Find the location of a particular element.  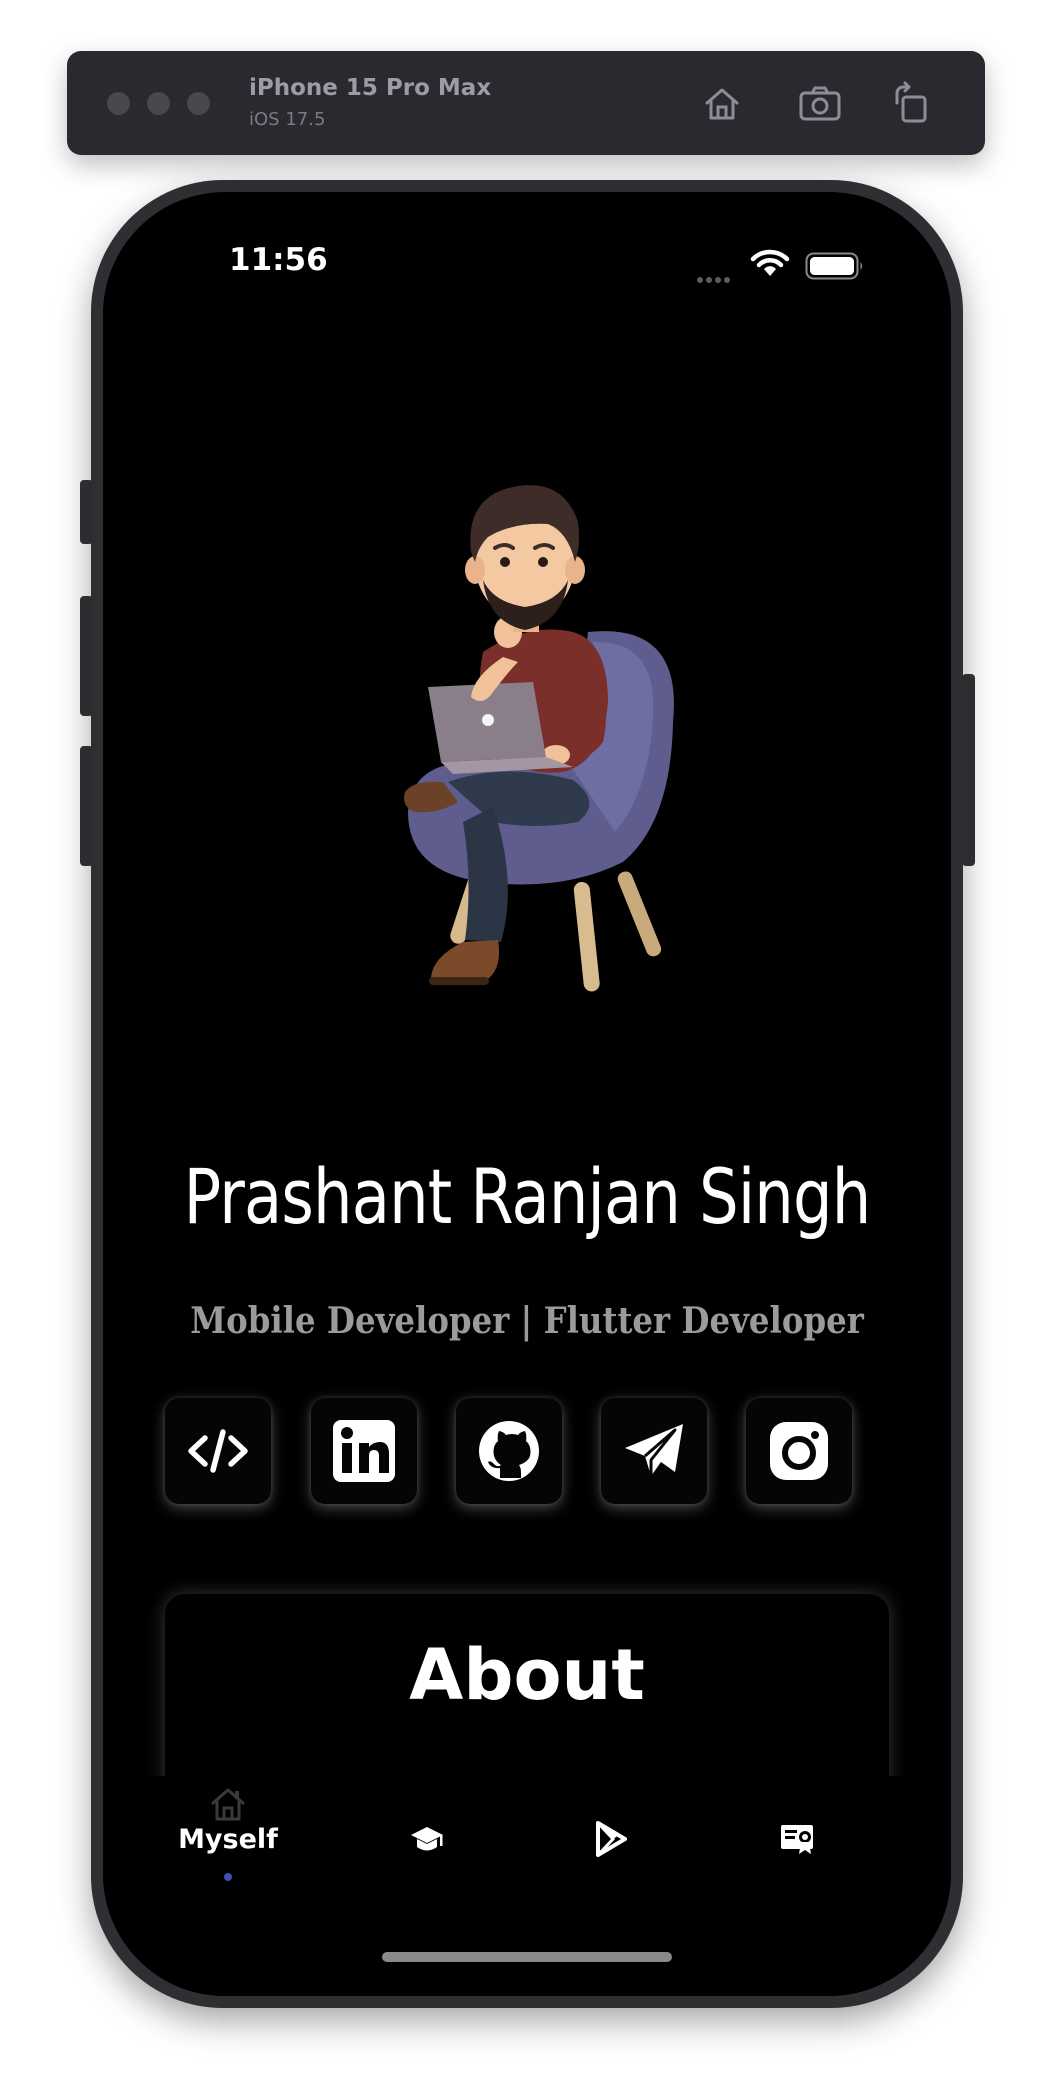

nav-label-myself: Myself is located at coordinates (228, 1839).